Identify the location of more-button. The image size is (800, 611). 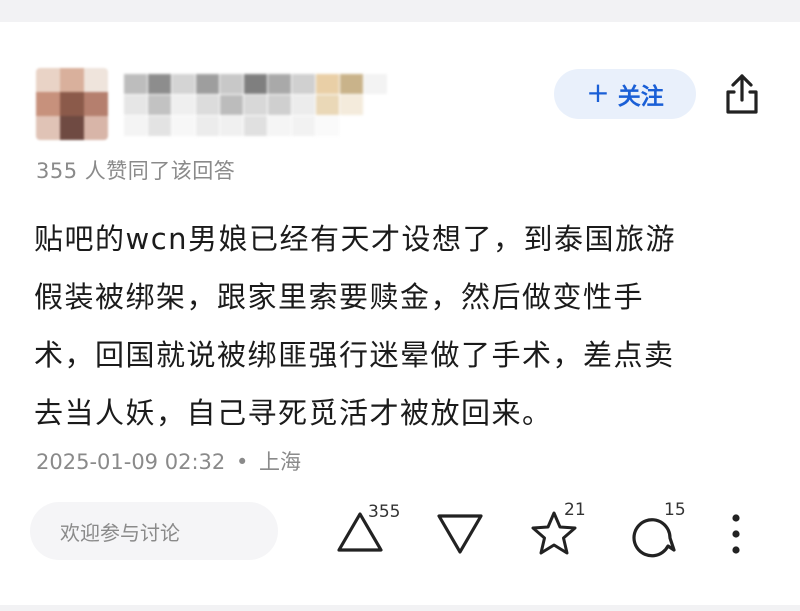
(736, 534).